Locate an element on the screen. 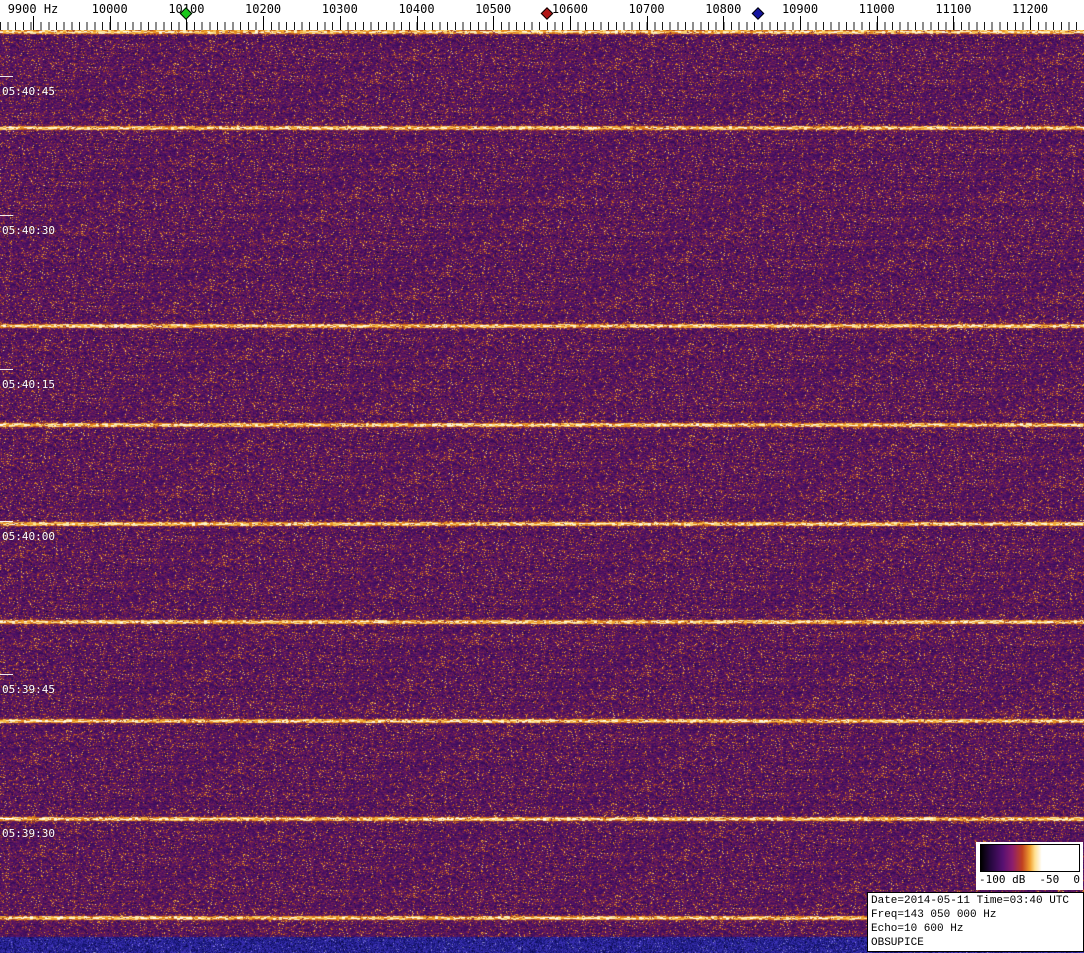 The width and height of the screenshot is (1084, 953). freq-tick-label: 11200 is located at coordinates (1030, 9).